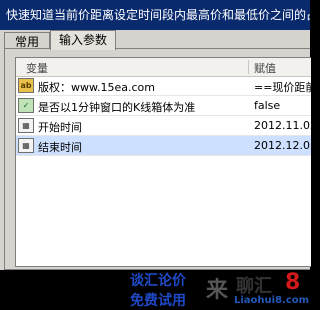 The image size is (320, 310). Describe the element at coordinates (163, 86) in the screenshot. I see `table-row: ab 版权：www.15ea.com ==现价距前最` at that location.